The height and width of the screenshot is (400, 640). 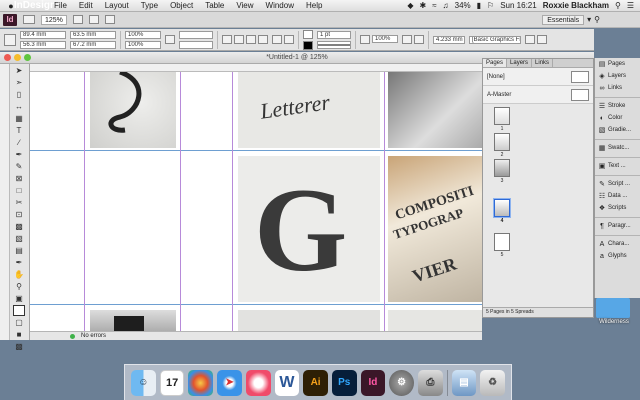 What do you see at coordinates (479, 5) in the screenshot?
I see `battery-icon: ▮` at bounding box center [479, 5].